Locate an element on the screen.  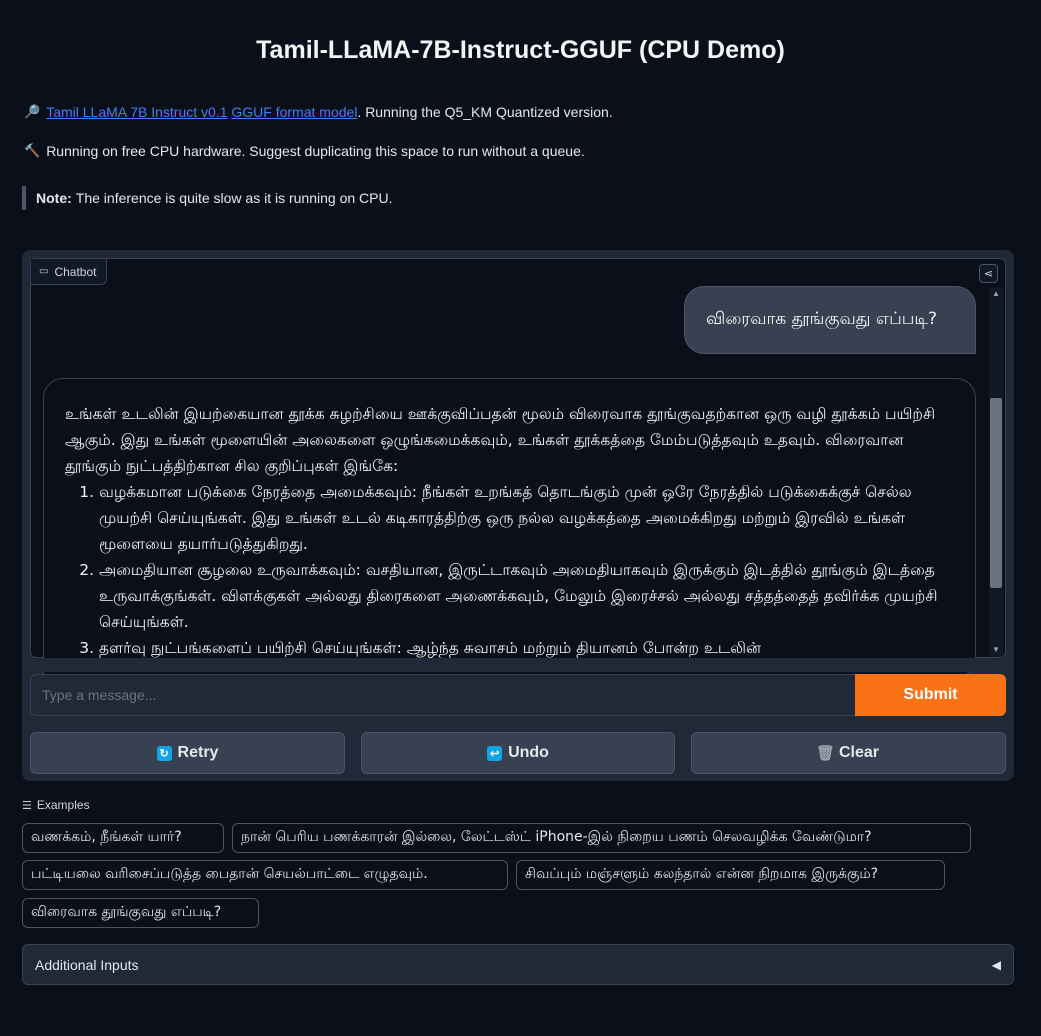
chatbot-label-text: Chatbot is located at coordinates (75, 271).